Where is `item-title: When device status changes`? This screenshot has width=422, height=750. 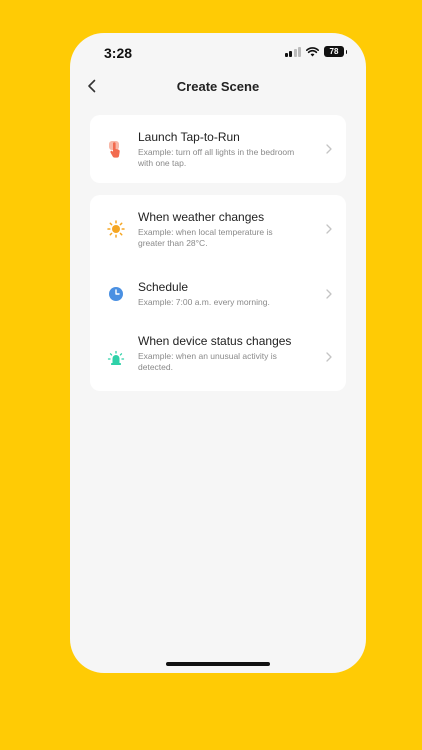
item-title: When device status changes is located at coordinates (215, 341).